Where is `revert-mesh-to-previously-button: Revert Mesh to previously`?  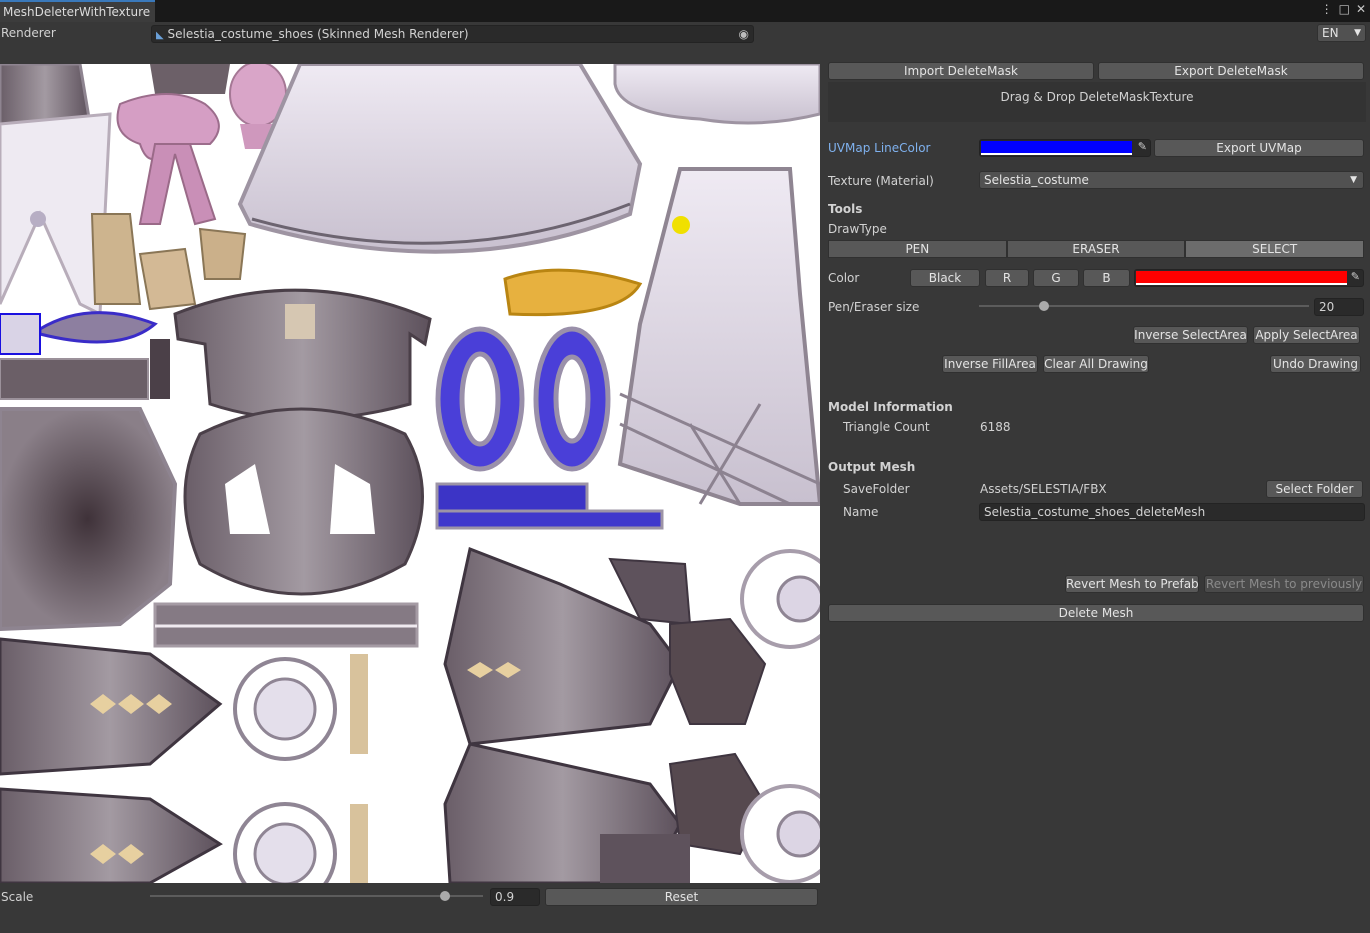 revert-mesh-to-previously-button: Revert Mesh to previously is located at coordinates (1284, 584).